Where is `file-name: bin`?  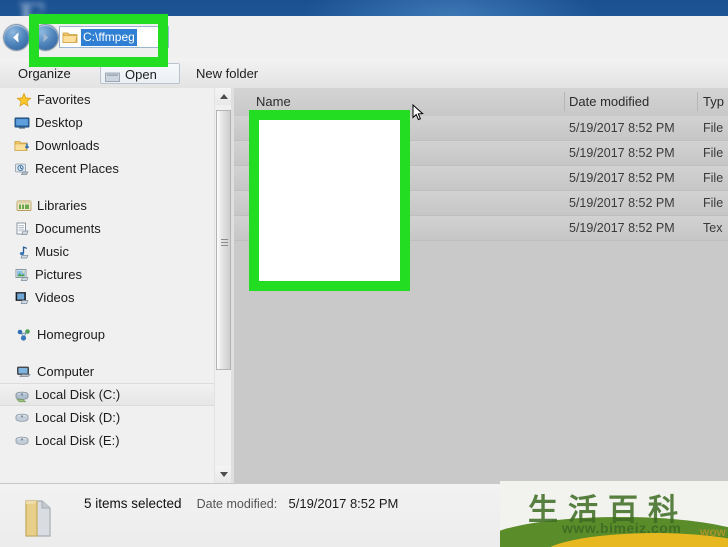 file-name: bin is located at coordinates (293, 127).